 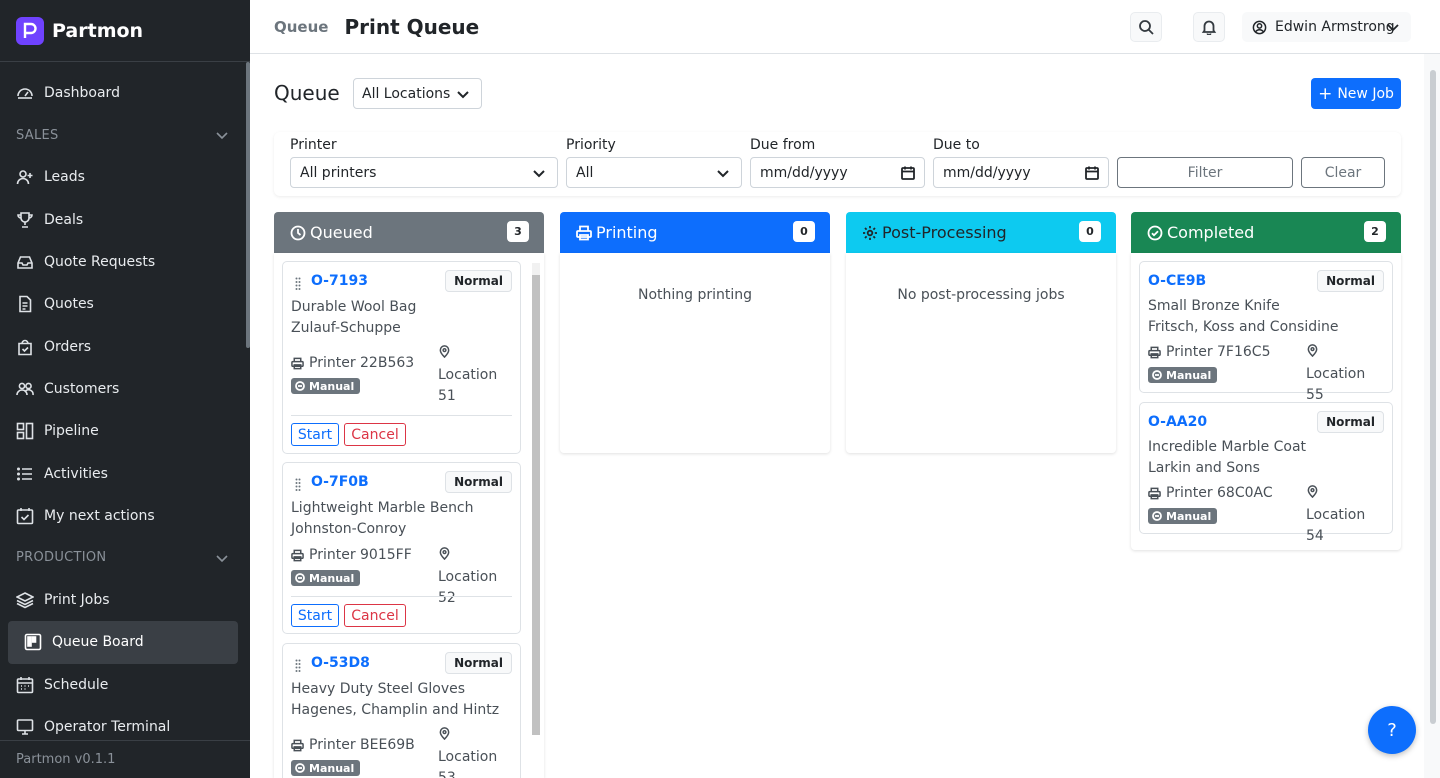 I want to click on due-to-input: mm/dd/yyyy, so click(x=1021, y=172).